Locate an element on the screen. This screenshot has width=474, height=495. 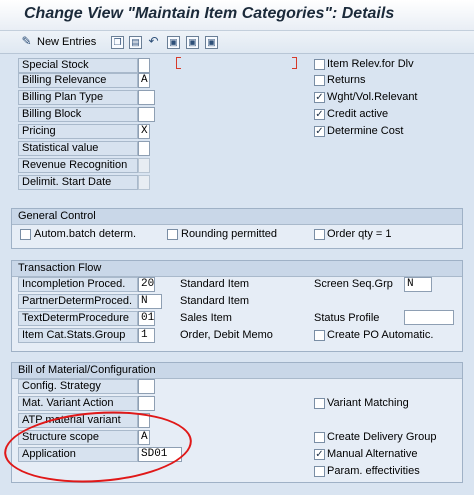
nav-next-icon: ▣ is located at coordinates (211, 42).